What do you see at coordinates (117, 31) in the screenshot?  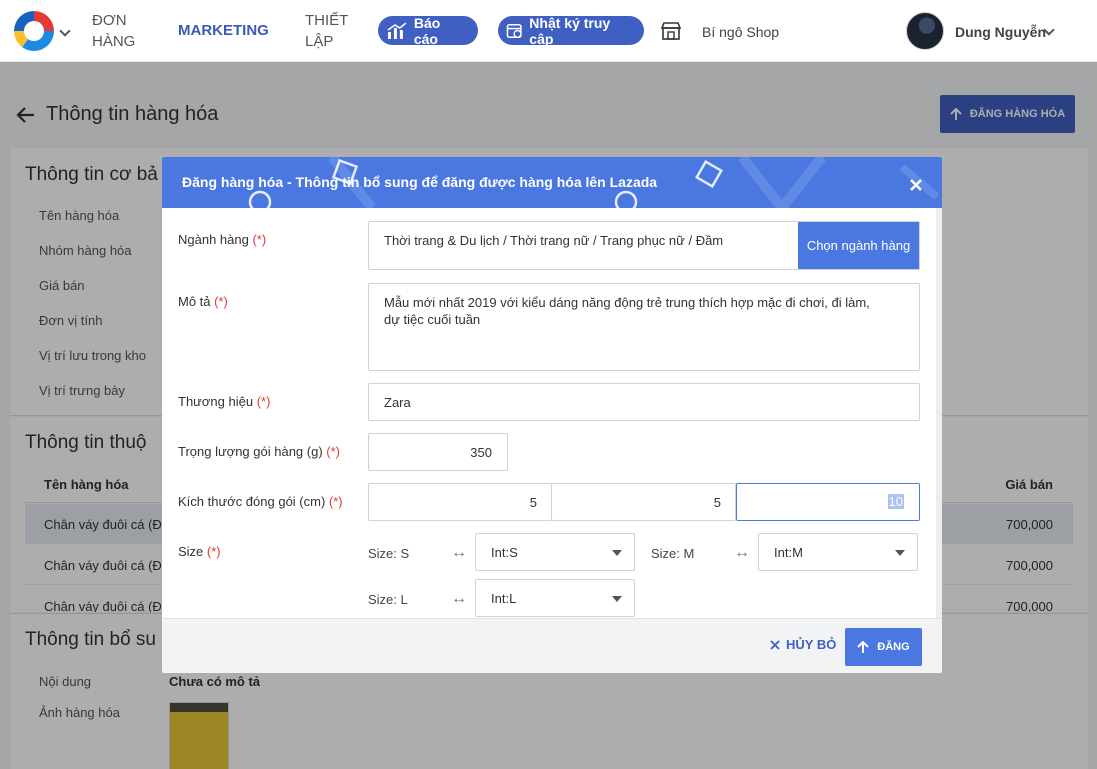 I see `nav-orders: ĐƠN HÀNG` at bounding box center [117, 31].